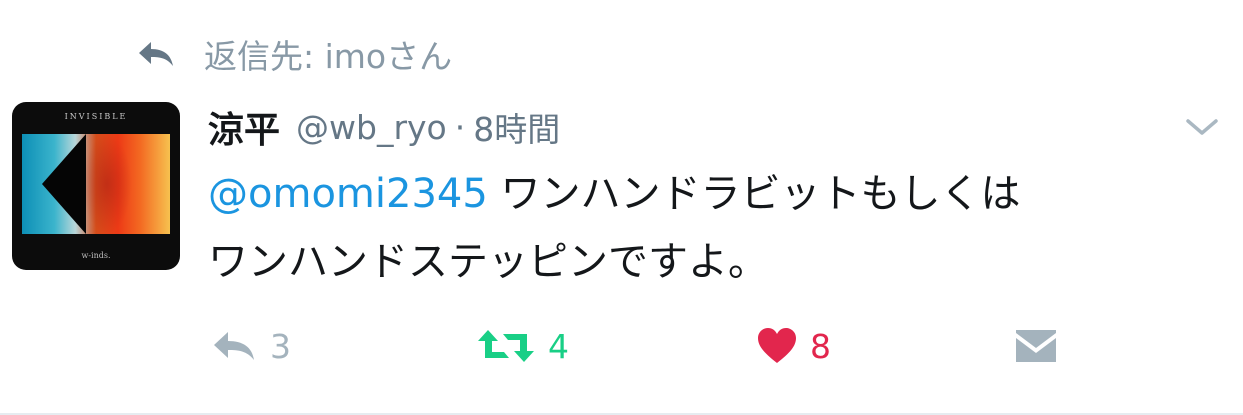 The width and height of the screenshot is (1243, 415). I want to click on tweet-text-line-1: @omomi2345 ワンハンドラビットもしくは, so click(713, 194).